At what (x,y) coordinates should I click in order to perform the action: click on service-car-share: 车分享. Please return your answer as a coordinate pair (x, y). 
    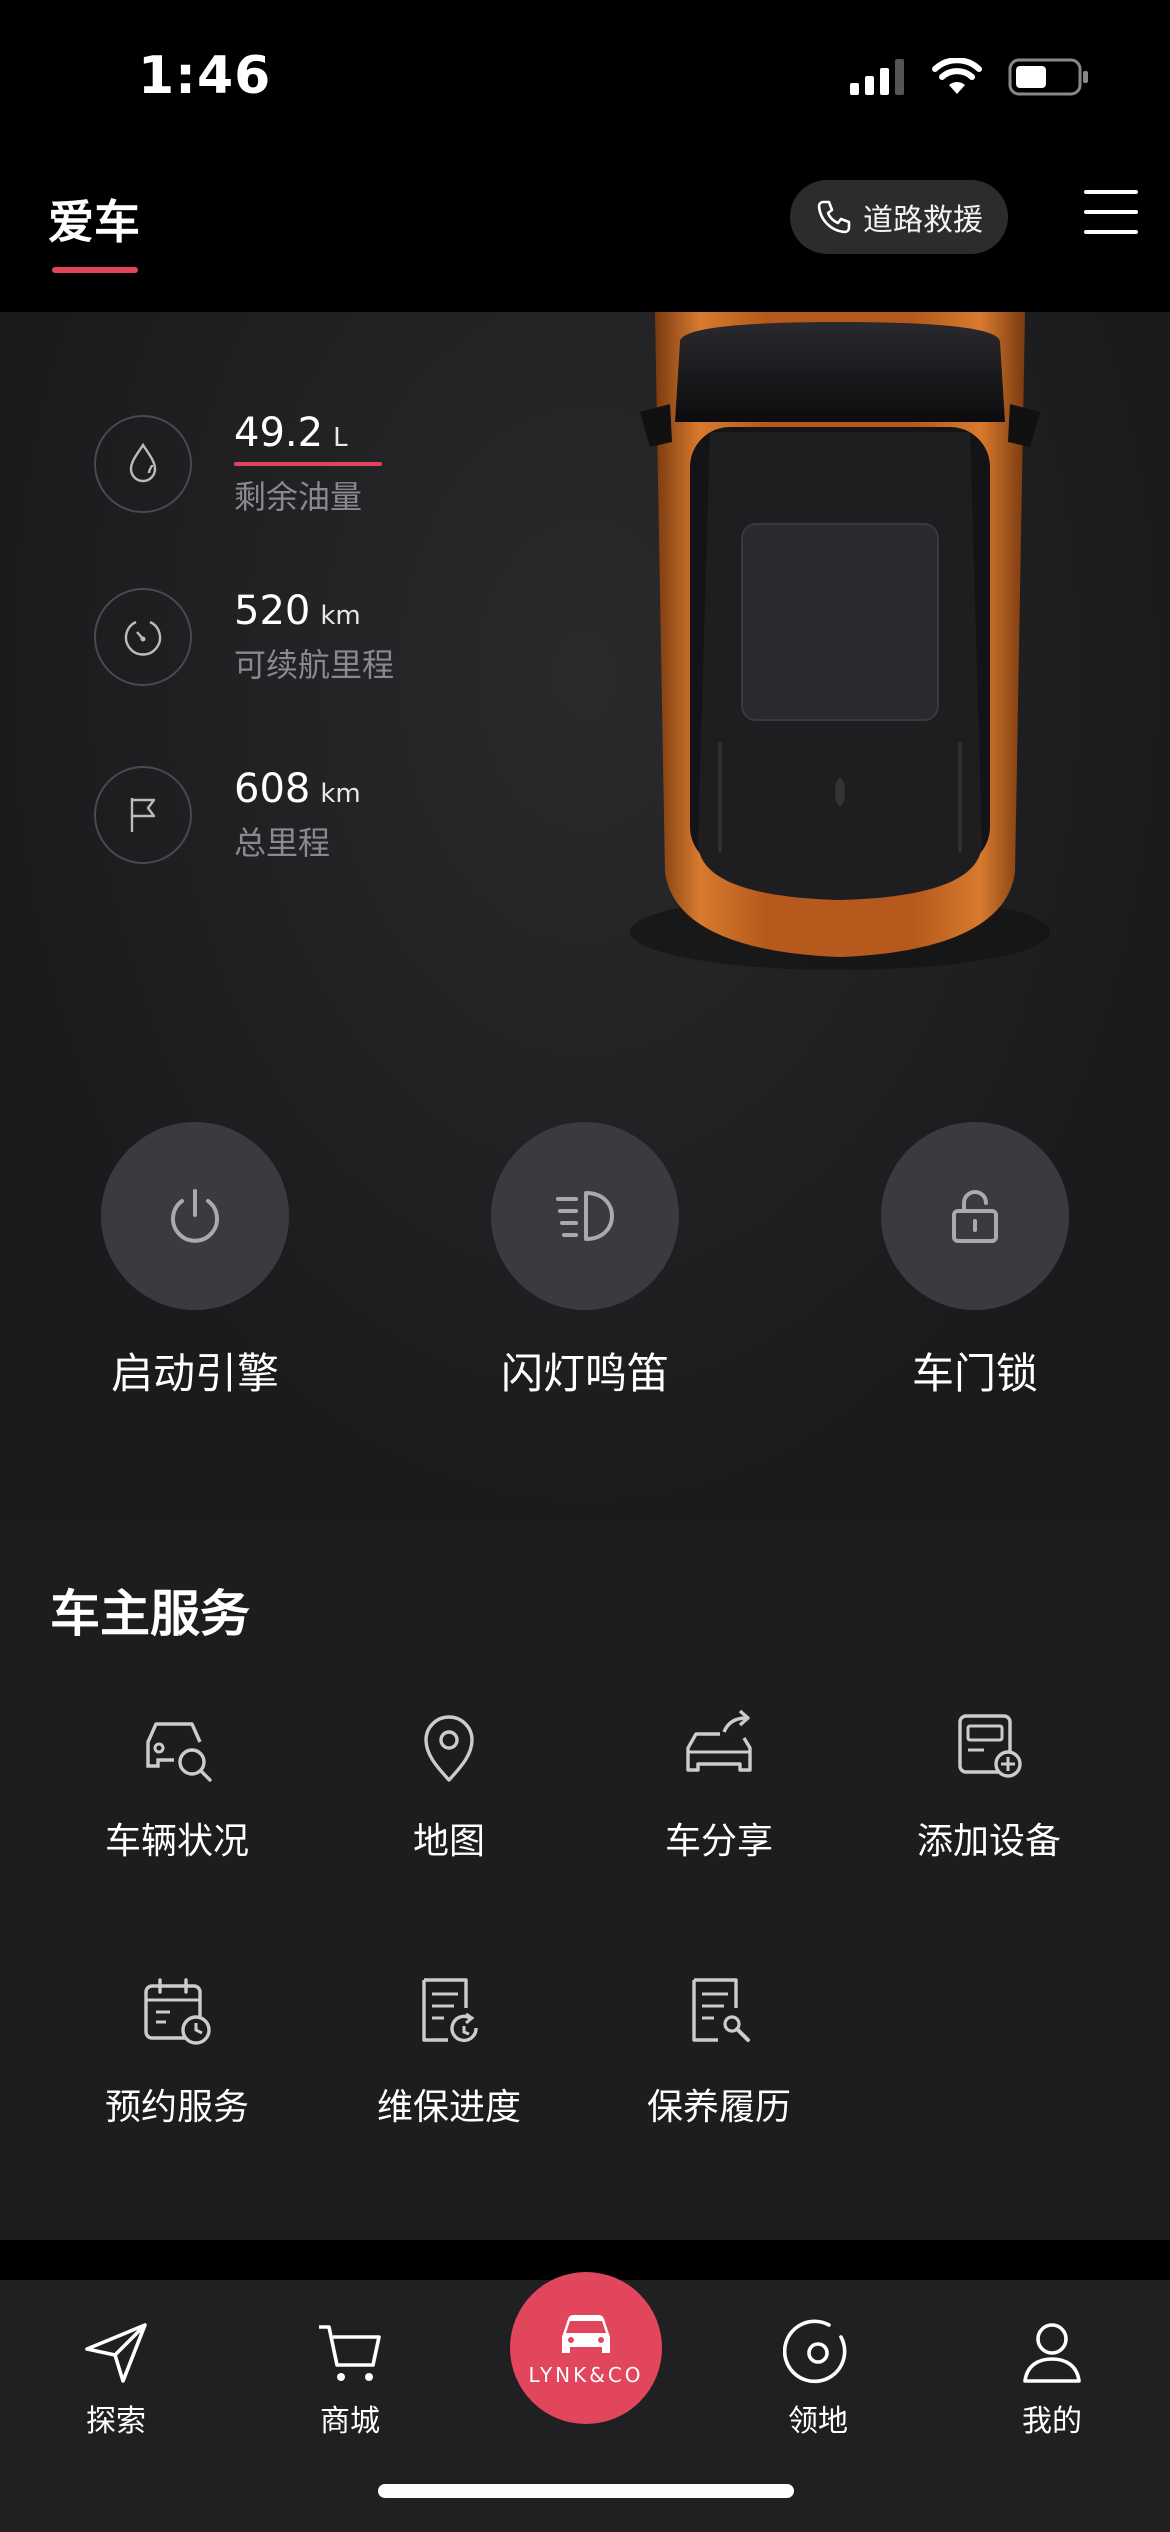
    Looking at the image, I should click on (719, 1783).